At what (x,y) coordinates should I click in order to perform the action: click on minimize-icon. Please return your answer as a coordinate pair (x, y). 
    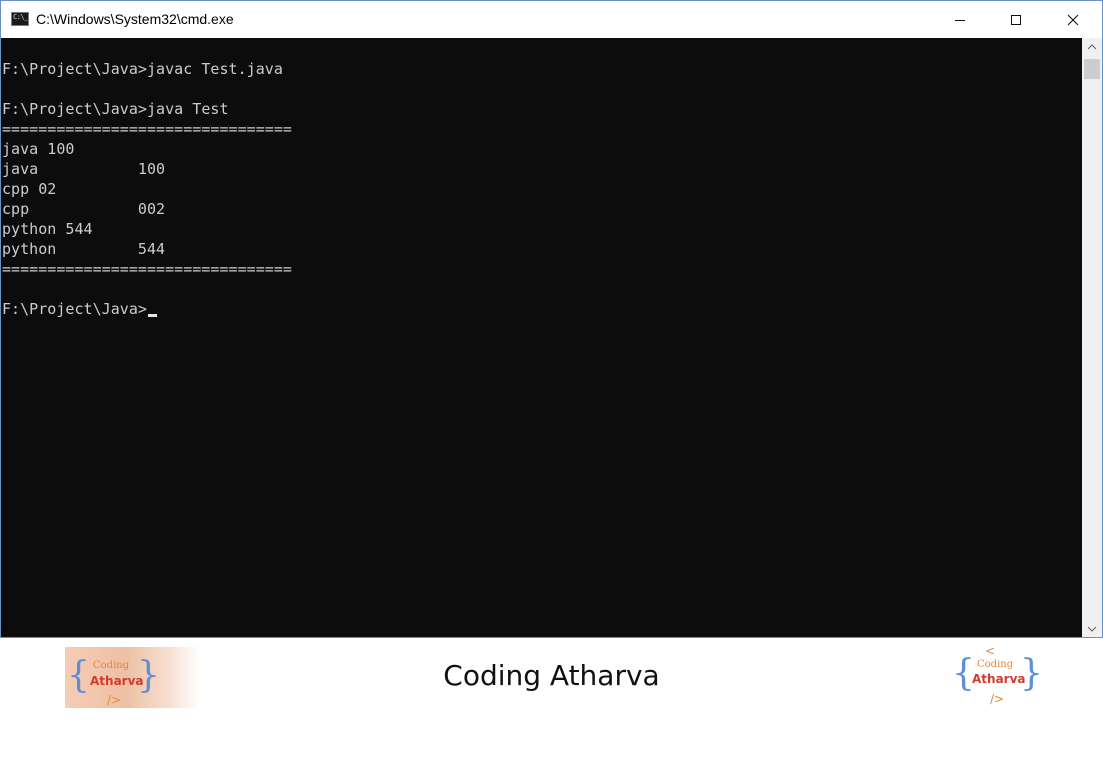
    Looking at the image, I should click on (959, 20).